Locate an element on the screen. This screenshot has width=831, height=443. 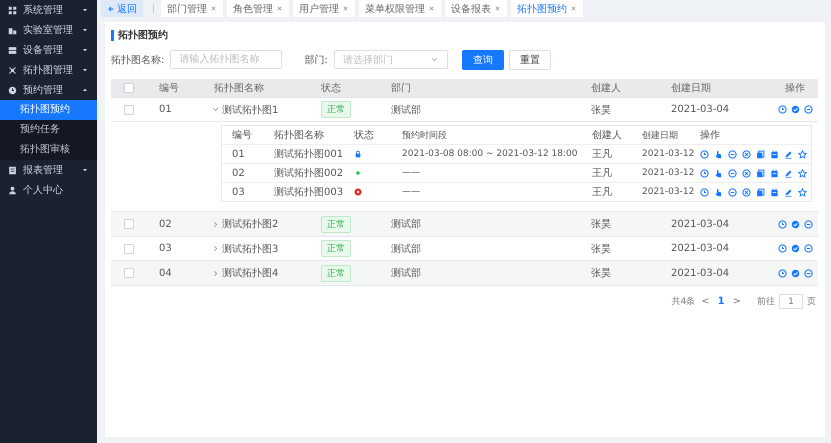
tab-label: 部门管理 is located at coordinates (187, 9).